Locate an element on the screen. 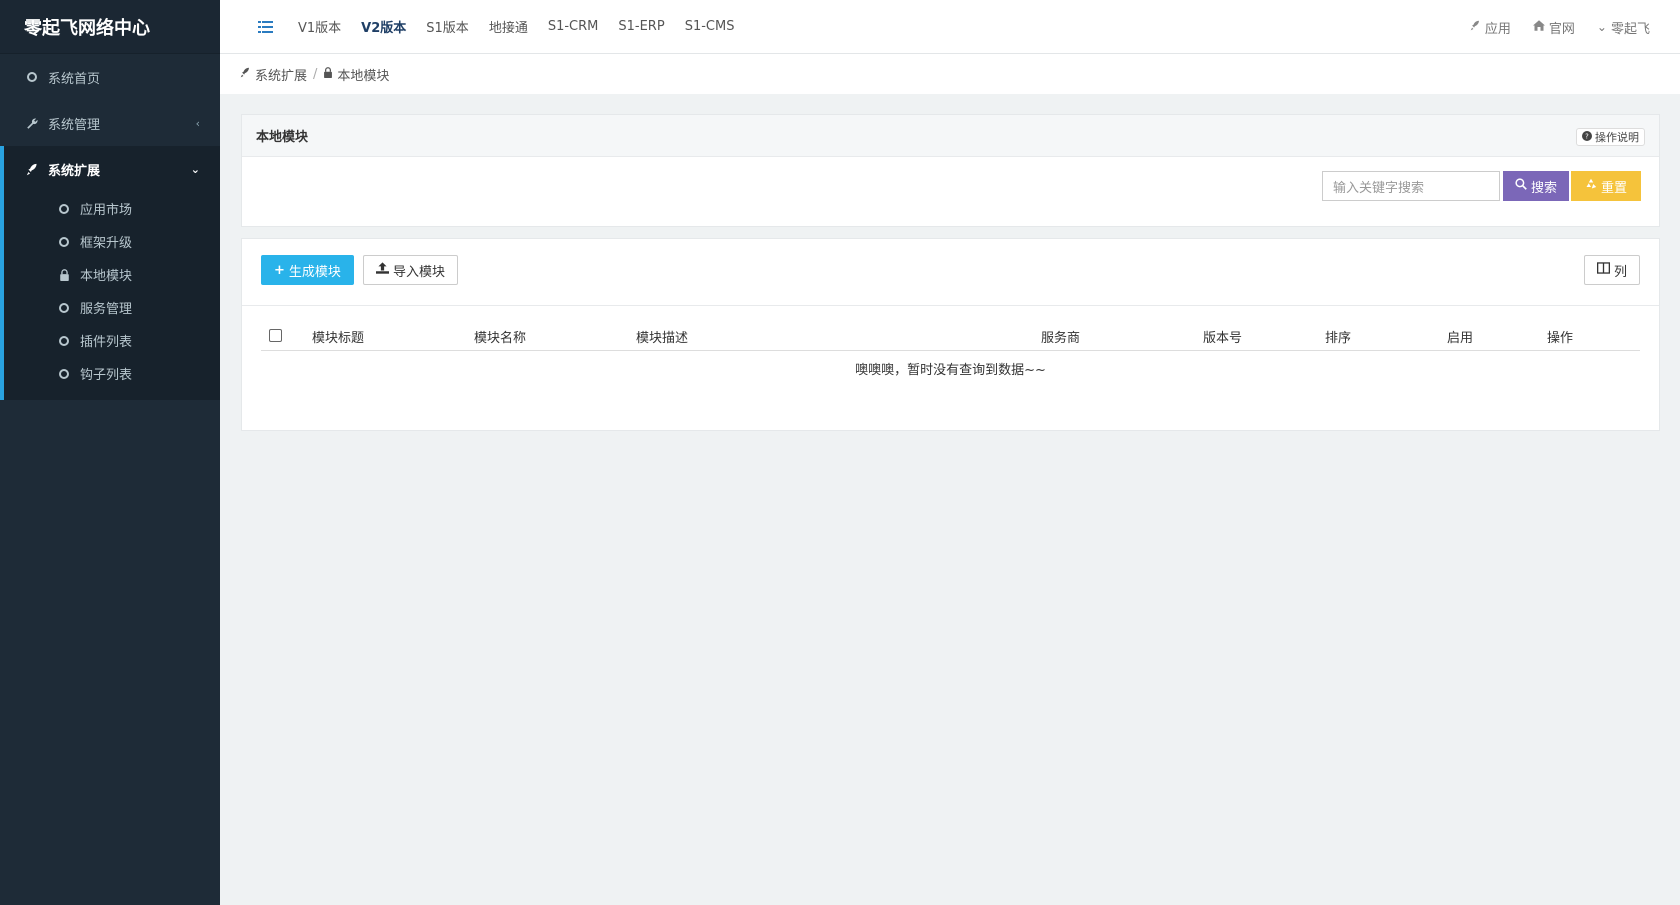 This screenshot has height=905, width=1680. recycle-icon is located at coordinates (1591, 186).